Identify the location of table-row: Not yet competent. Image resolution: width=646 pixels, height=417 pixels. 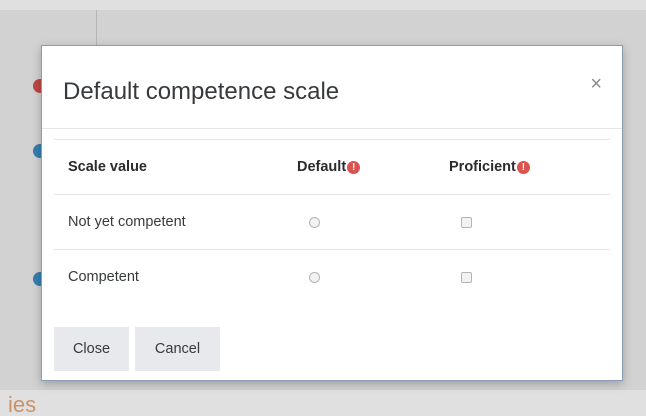
(332, 221).